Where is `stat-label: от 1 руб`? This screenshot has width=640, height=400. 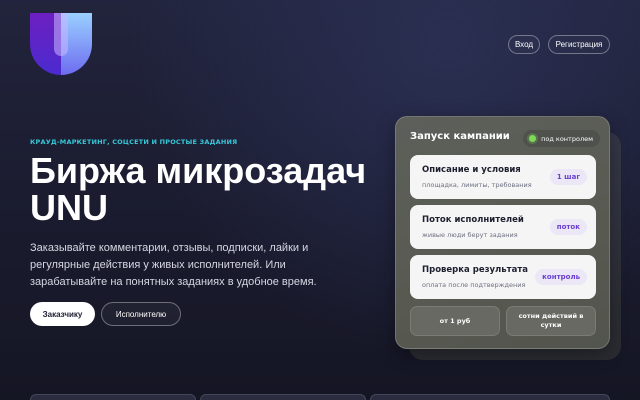 stat-label: от 1 руб is located at coordinates (455, 320).